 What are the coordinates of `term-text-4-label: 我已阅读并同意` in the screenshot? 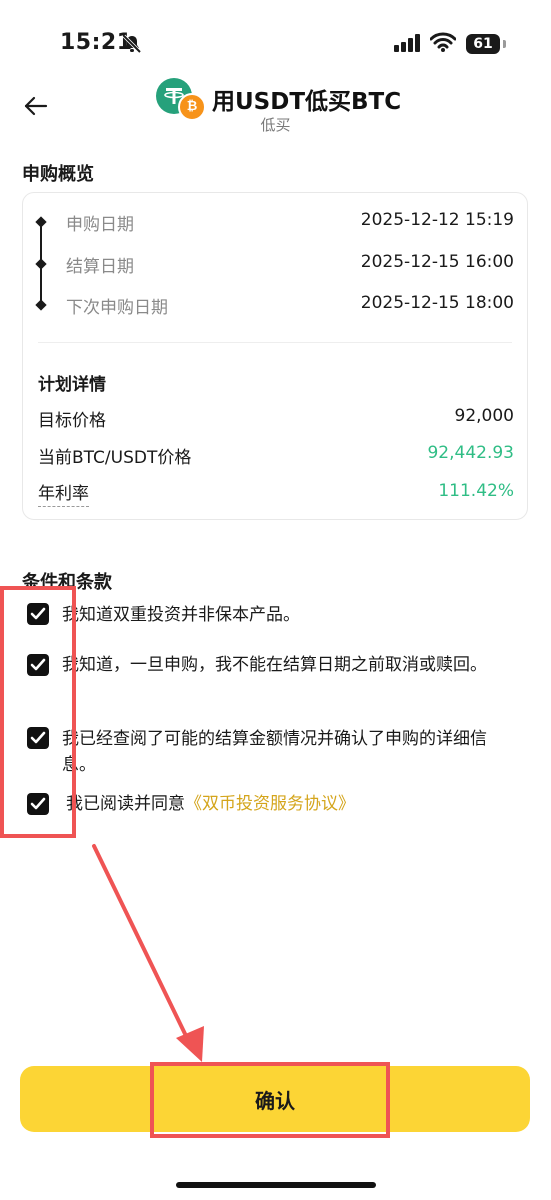 It's located at (125, 804).